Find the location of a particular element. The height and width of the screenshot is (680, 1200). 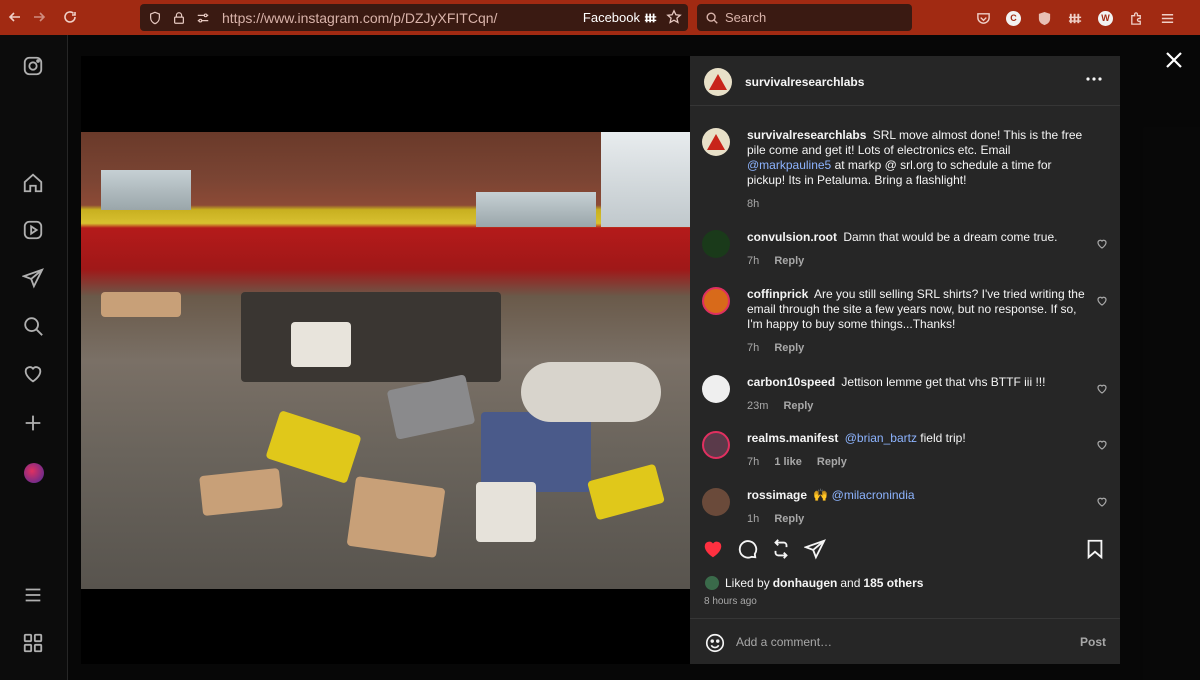

comment-bubble-icon is located at coordinates (748, 549).